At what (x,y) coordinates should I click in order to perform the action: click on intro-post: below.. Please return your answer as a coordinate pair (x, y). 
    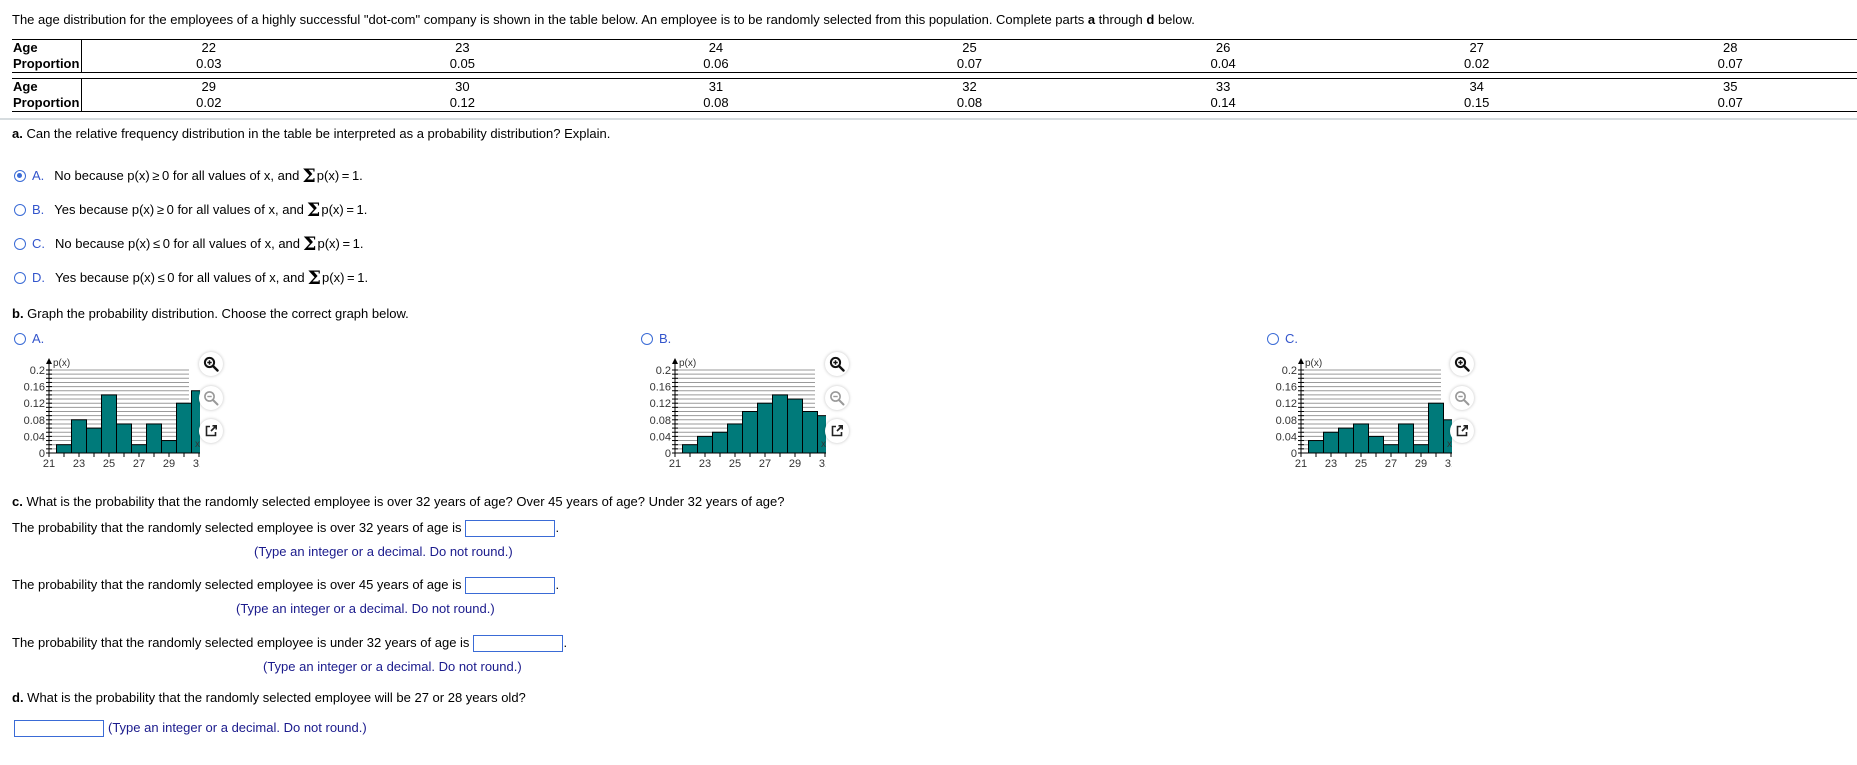
    Looking at the image, I should click on (1174, 19).